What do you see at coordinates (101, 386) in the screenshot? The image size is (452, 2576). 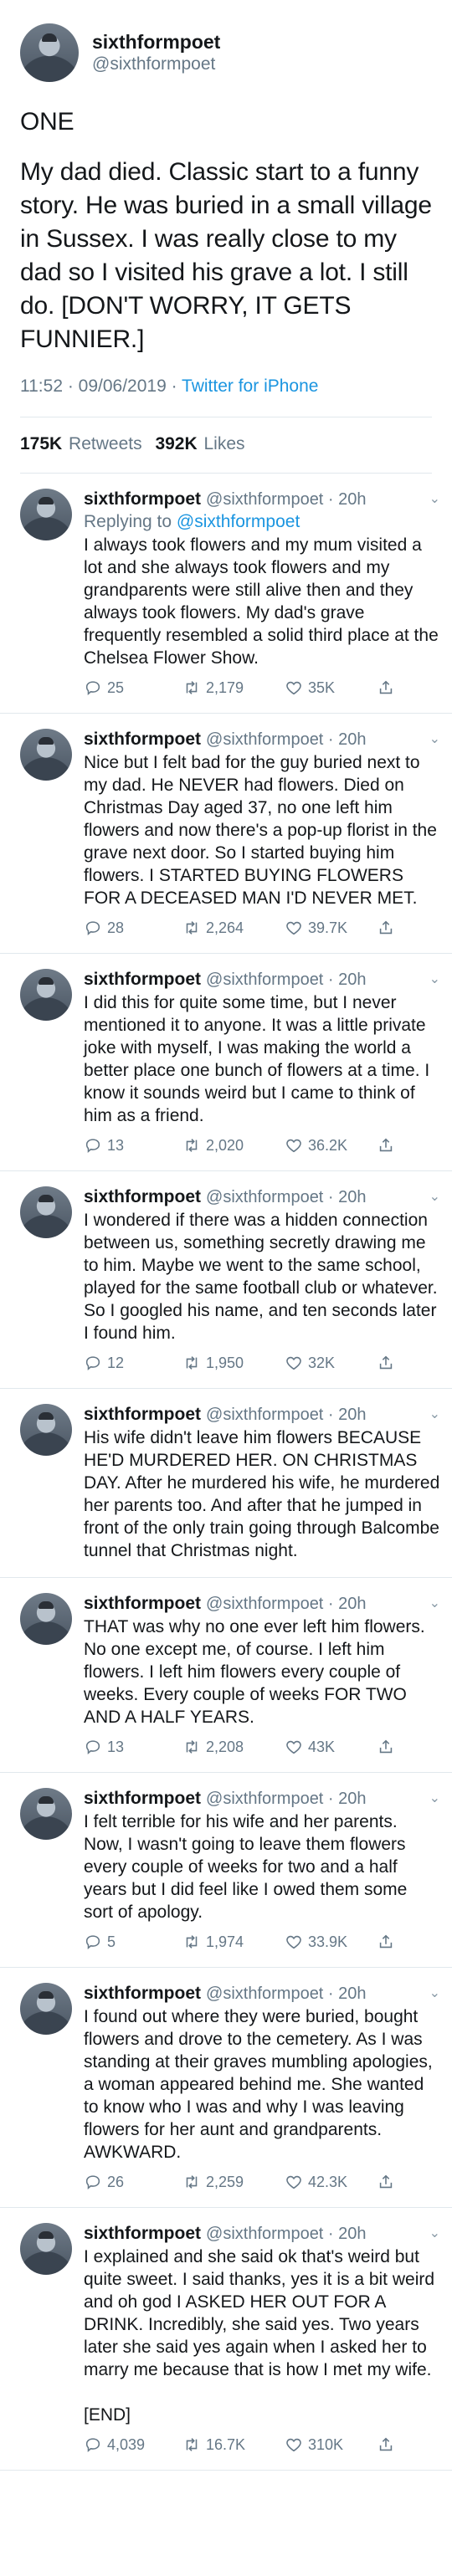 I see `tweet-time: 11:52 · 09/06/2019 ·` at bounding box center [101, 386].